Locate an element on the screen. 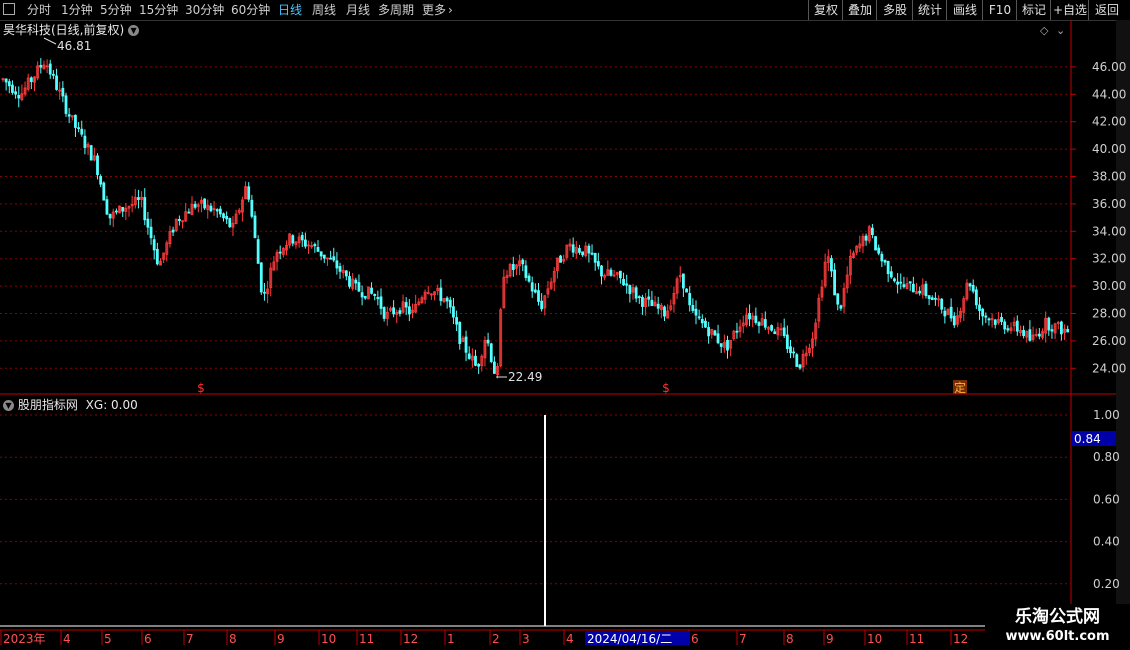 The height and width of the screenshot is (650, 1130). signal-marker: 定 is located at coordinates (960, 387).